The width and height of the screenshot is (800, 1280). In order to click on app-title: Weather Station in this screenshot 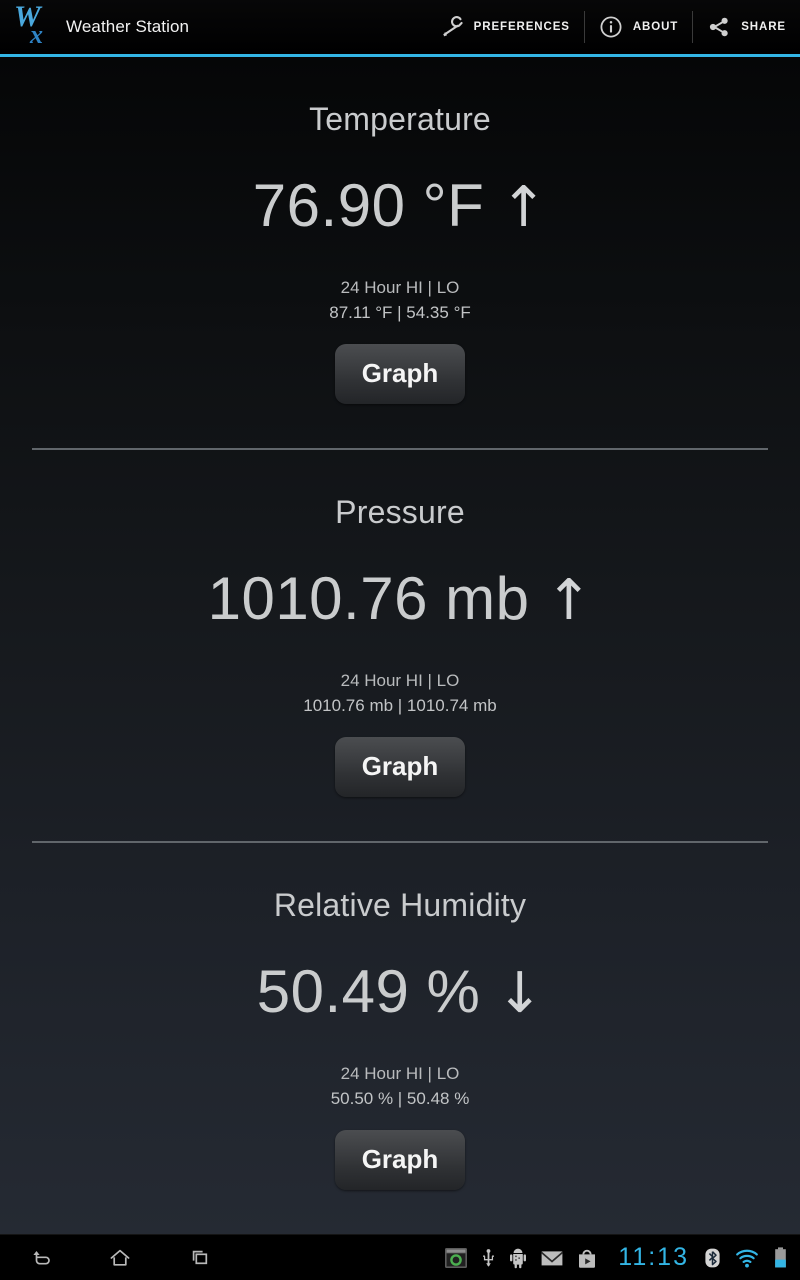, I will do `click(128, 26)`.